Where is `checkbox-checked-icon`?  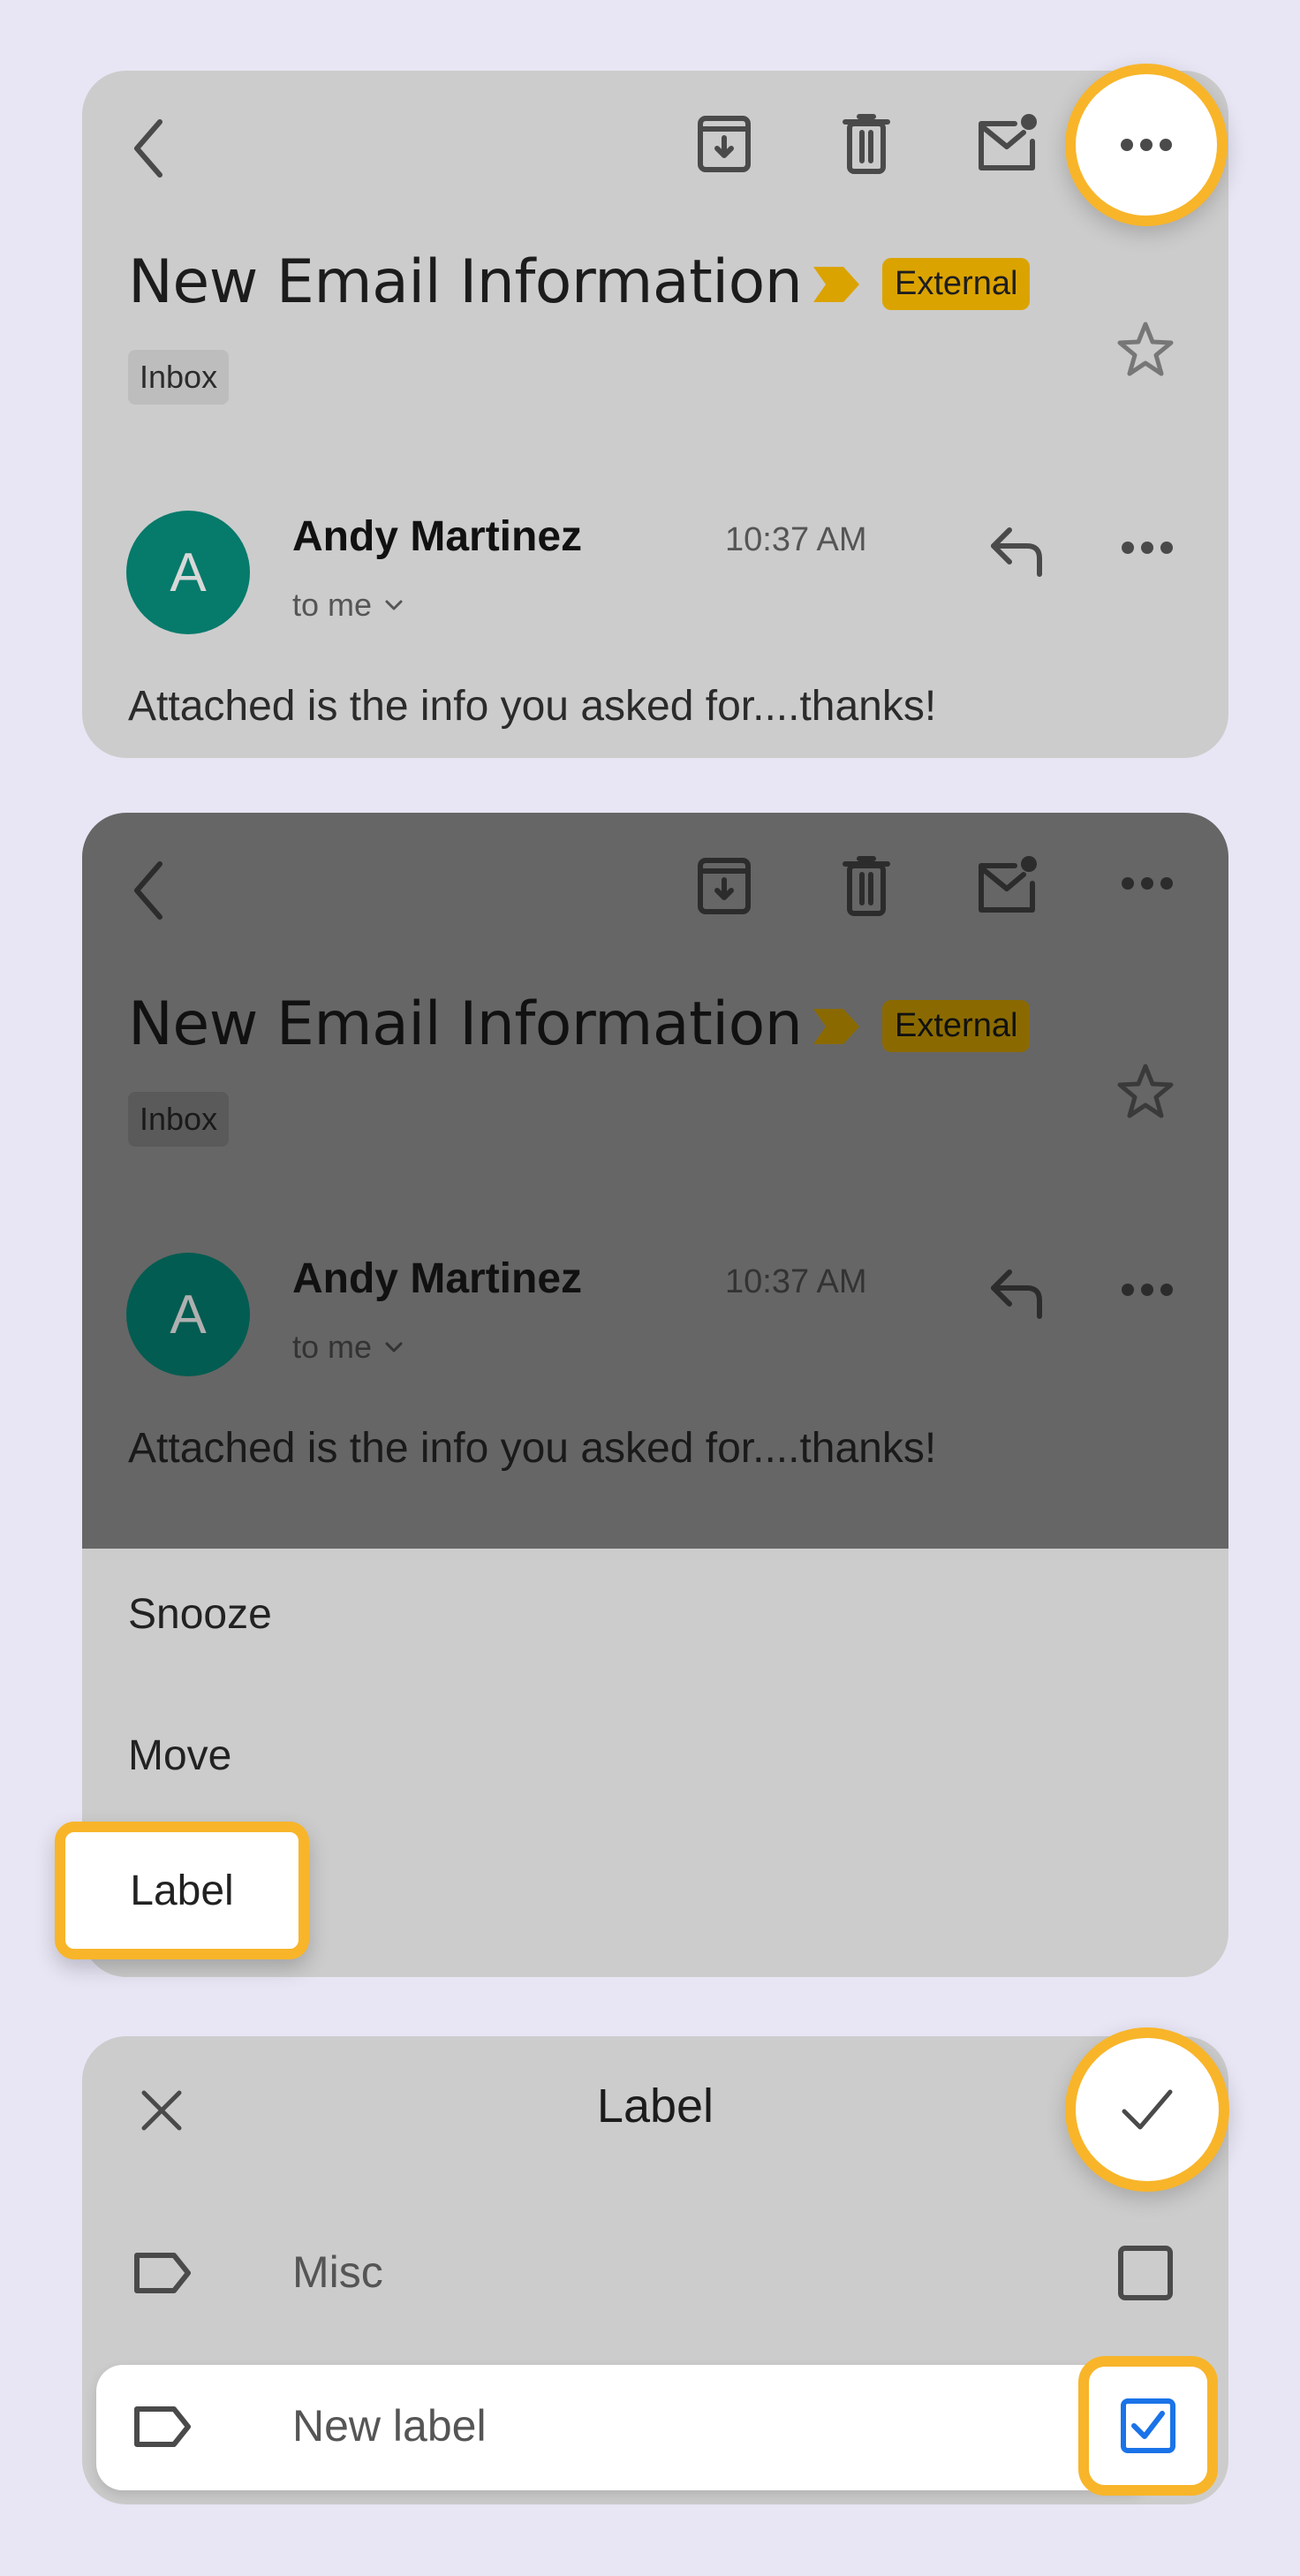
checkbox-checked-icon is located at coordinates (1148, 2425).